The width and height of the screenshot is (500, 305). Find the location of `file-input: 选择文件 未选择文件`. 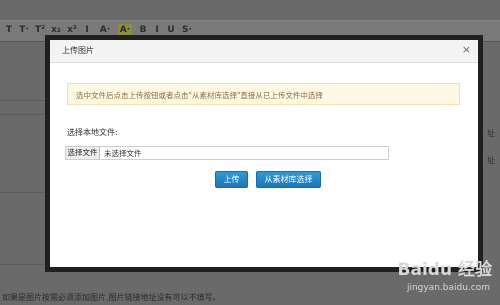

file-input: 选择文件 未选择文件 is located at coordinates (227, 153).